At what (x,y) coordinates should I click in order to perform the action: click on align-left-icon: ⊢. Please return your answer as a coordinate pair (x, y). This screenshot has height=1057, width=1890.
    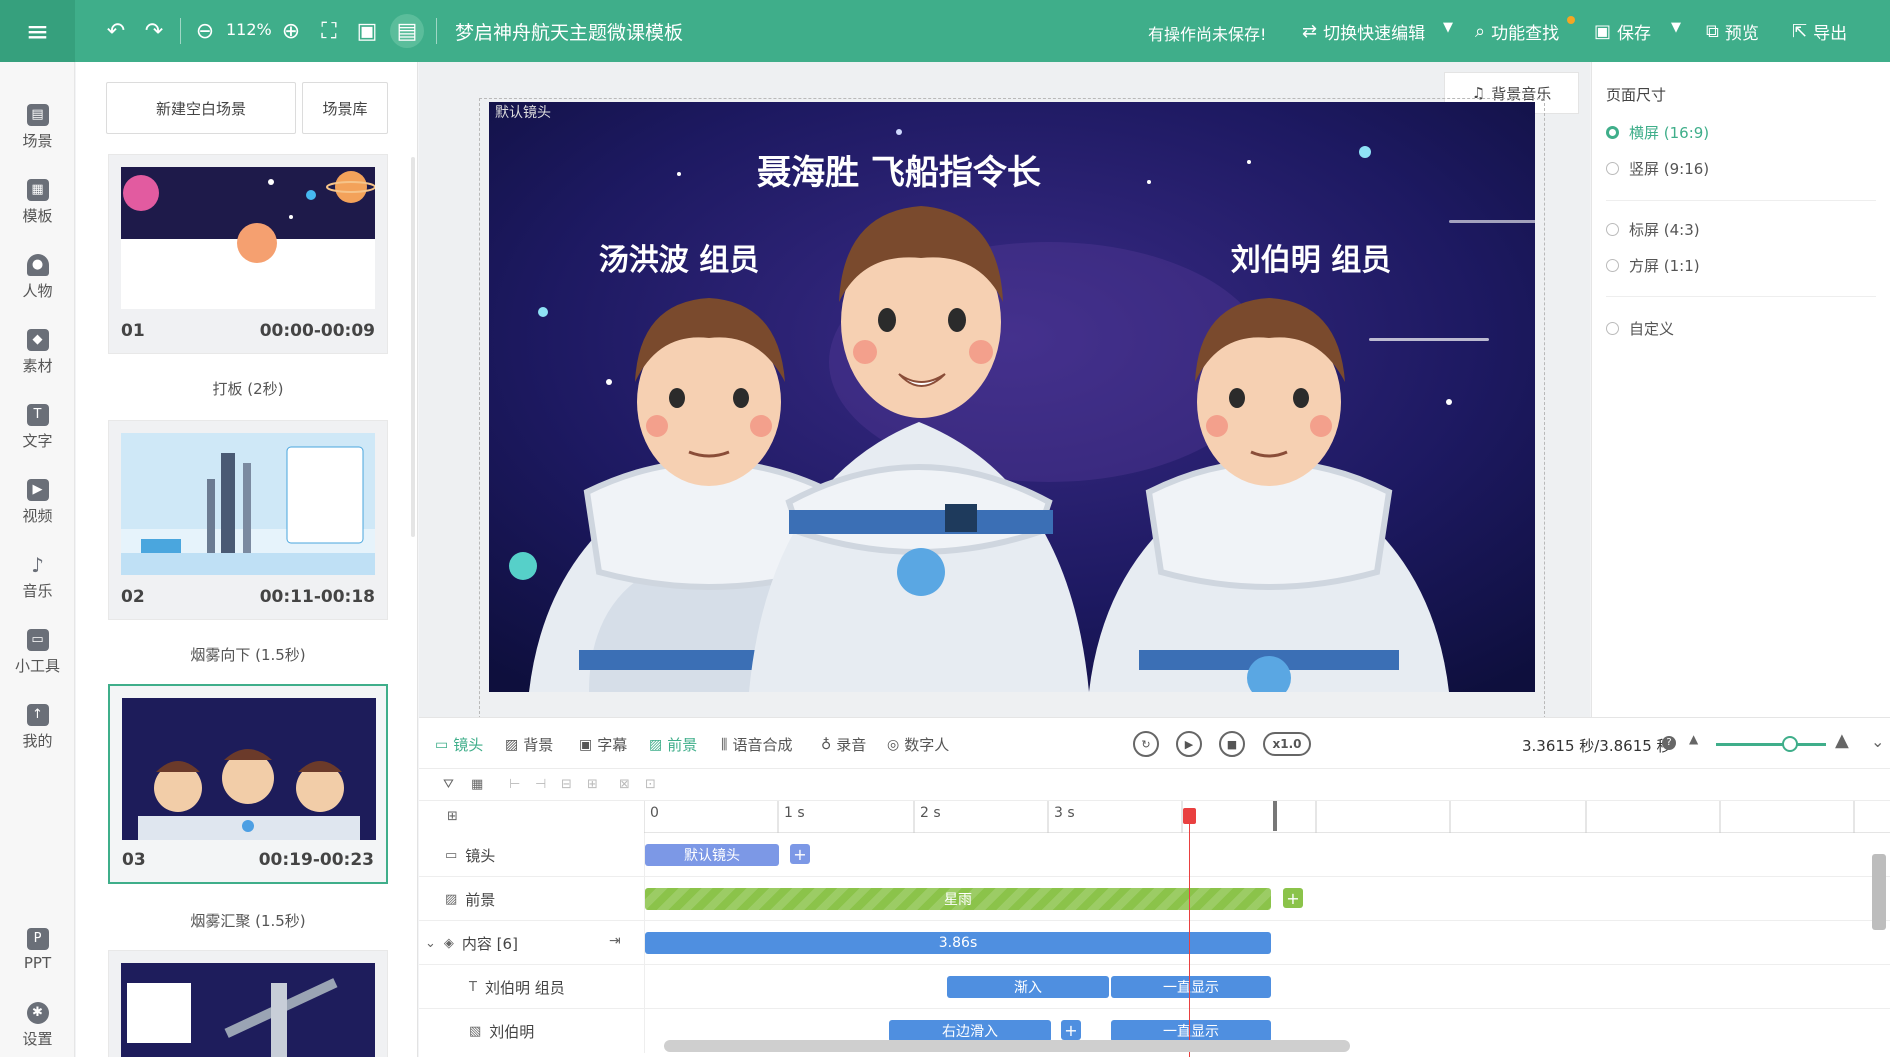
    Looking at the image, I should click on (514, 784).